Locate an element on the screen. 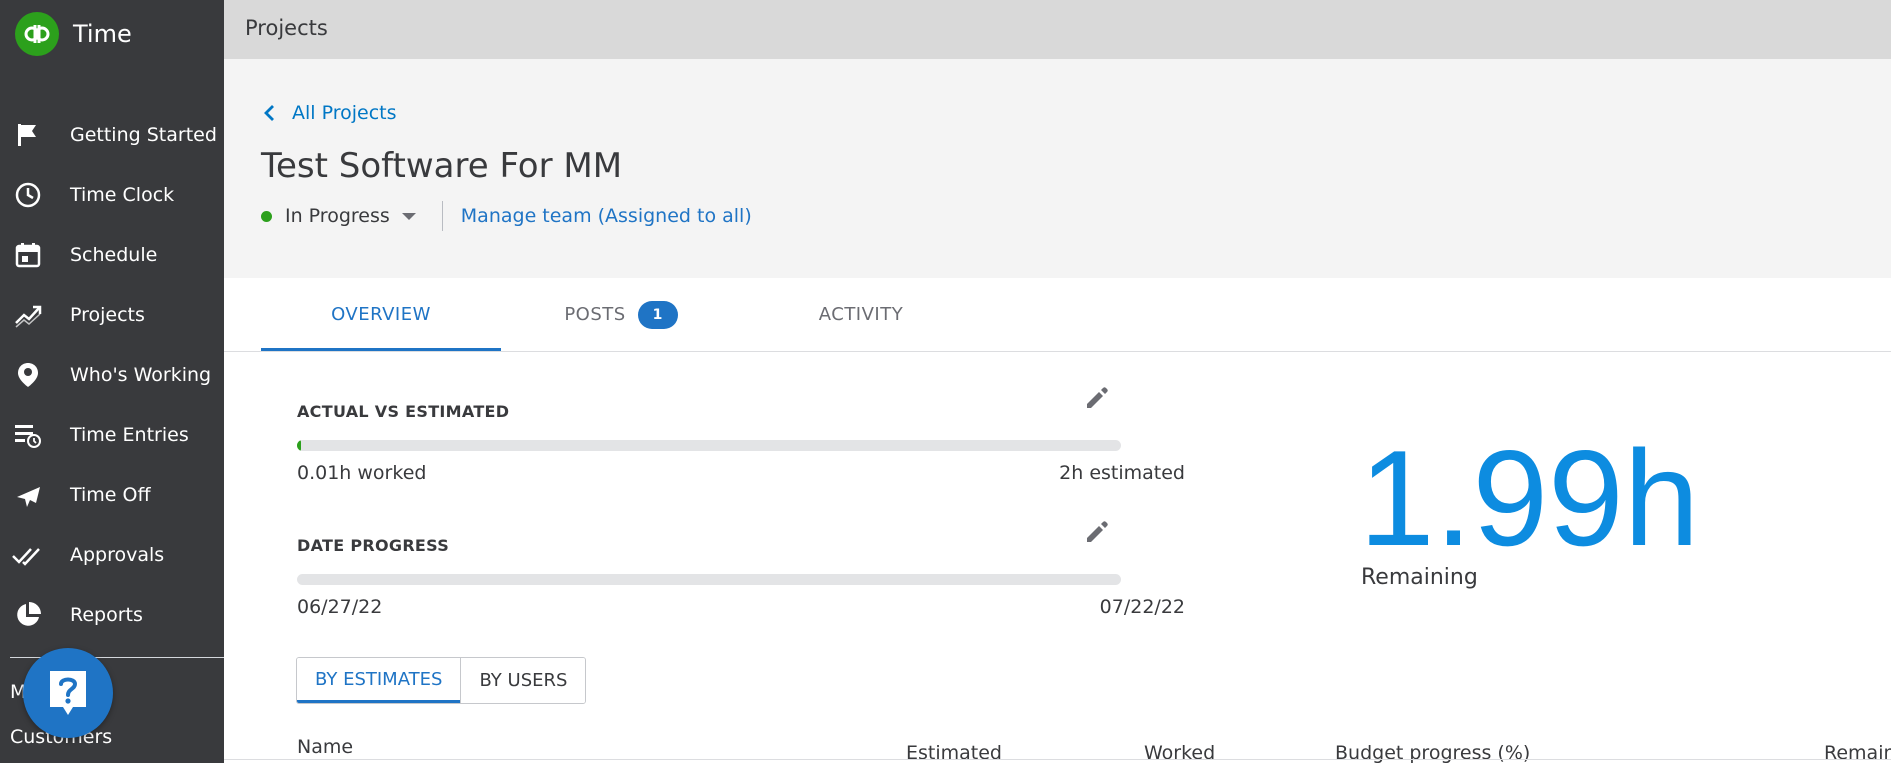 The height and width of the screenshot is (763, 1891). status-dropdown: In Progress is located at coordinates (337, 216).